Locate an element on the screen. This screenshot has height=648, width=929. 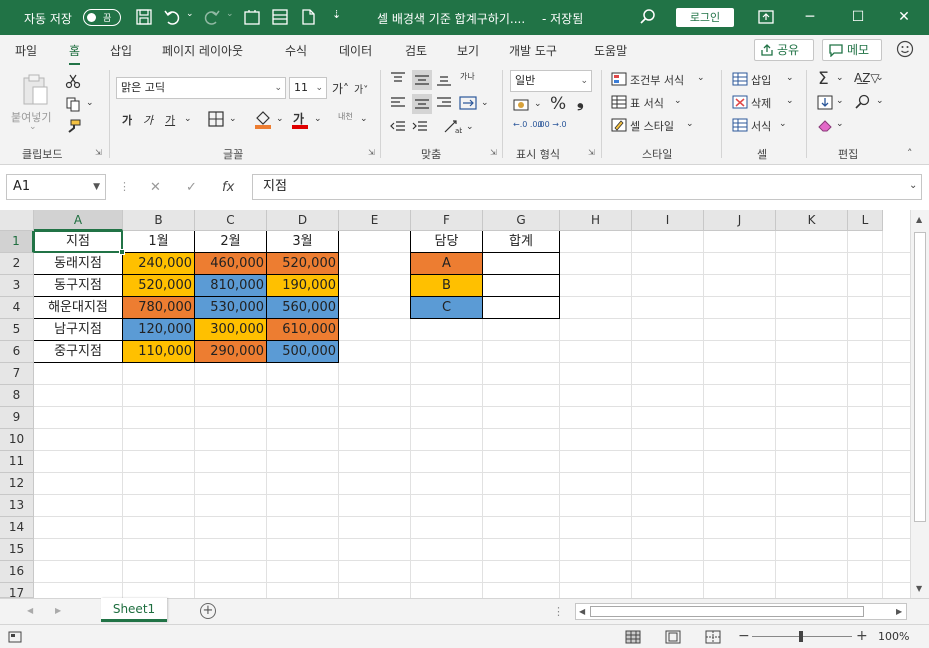
tab-formulas: 수식 is located at coordinates (296, 50).